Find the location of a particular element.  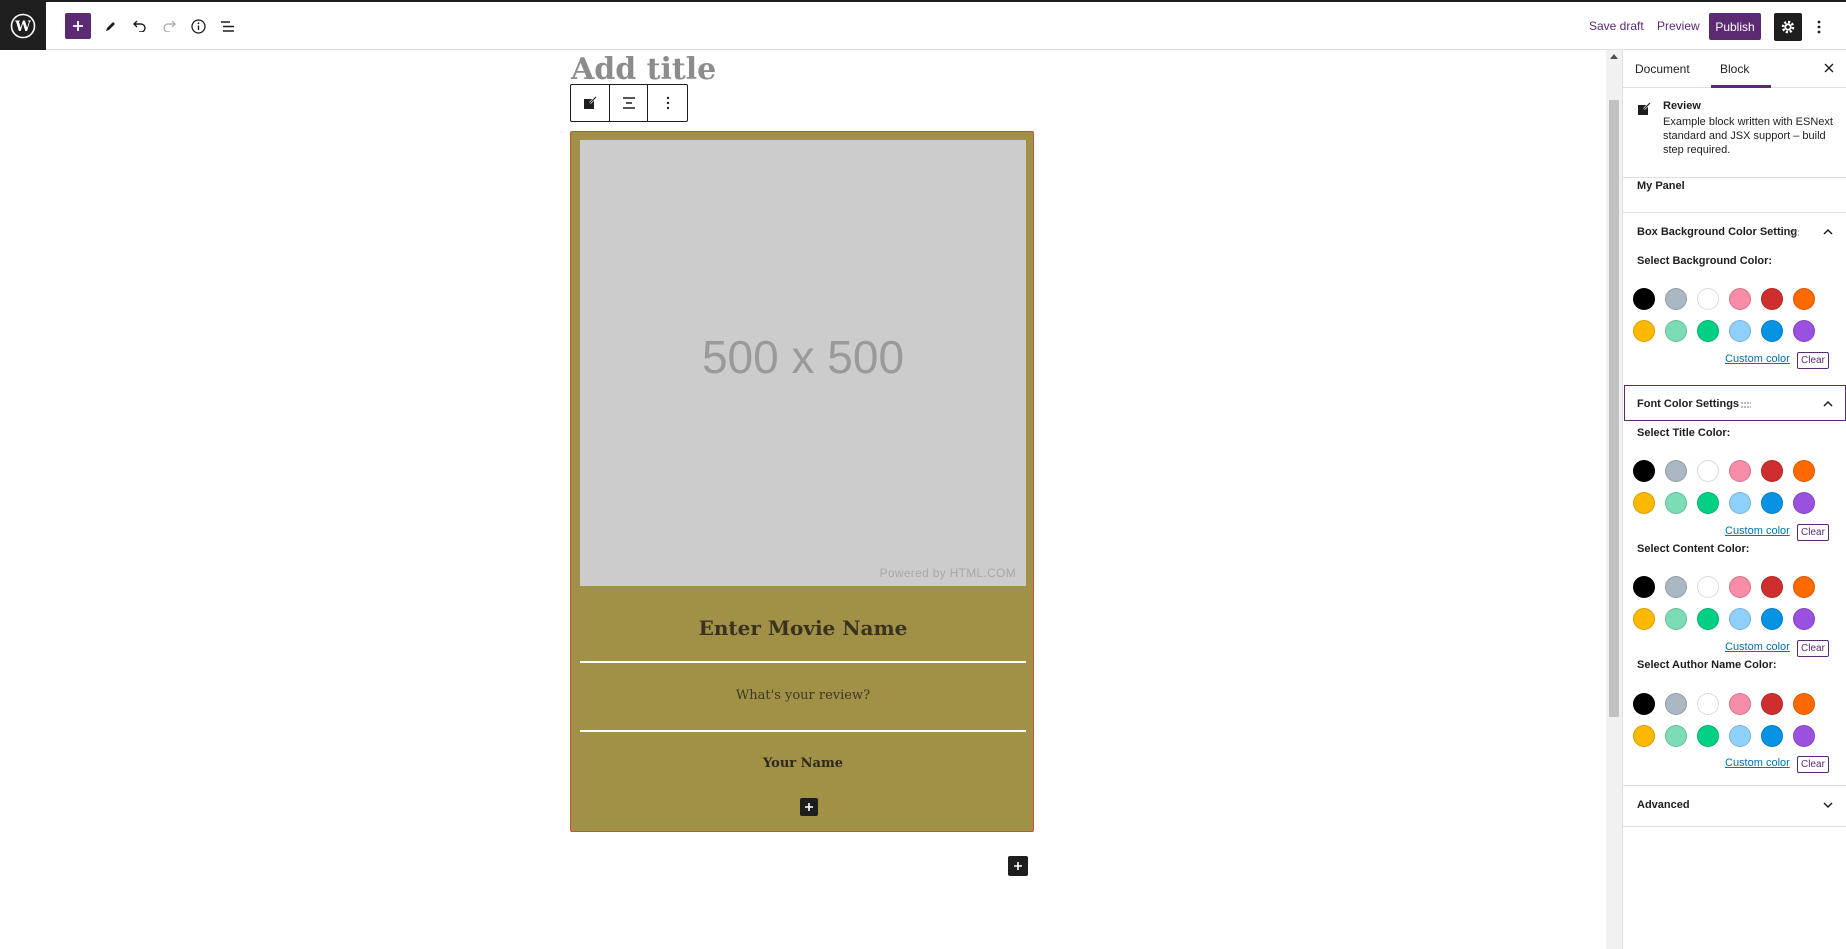

block-card-title: Review is located at coordinates (1682, 106).